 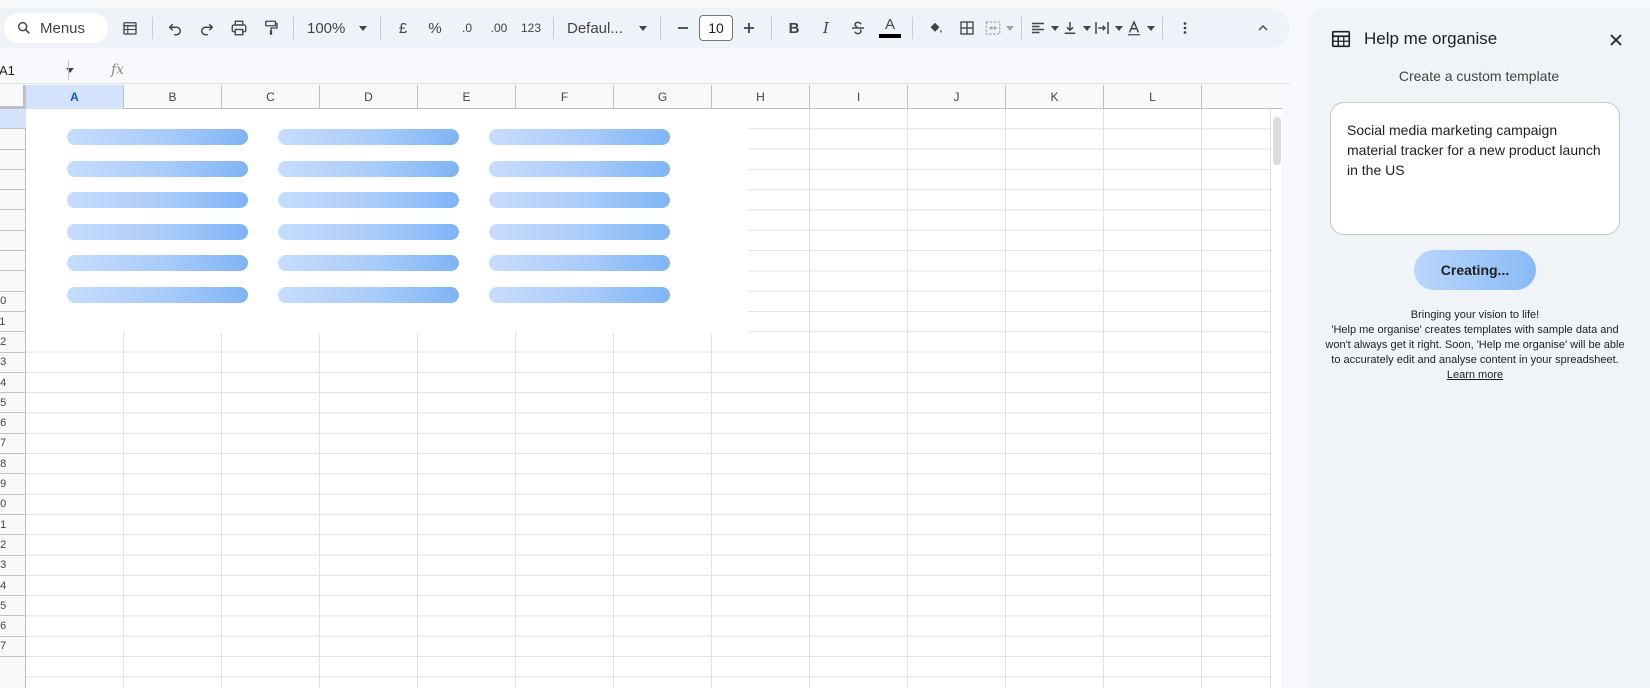 I want to click on select-all-corner, so click(x=13, y=97).